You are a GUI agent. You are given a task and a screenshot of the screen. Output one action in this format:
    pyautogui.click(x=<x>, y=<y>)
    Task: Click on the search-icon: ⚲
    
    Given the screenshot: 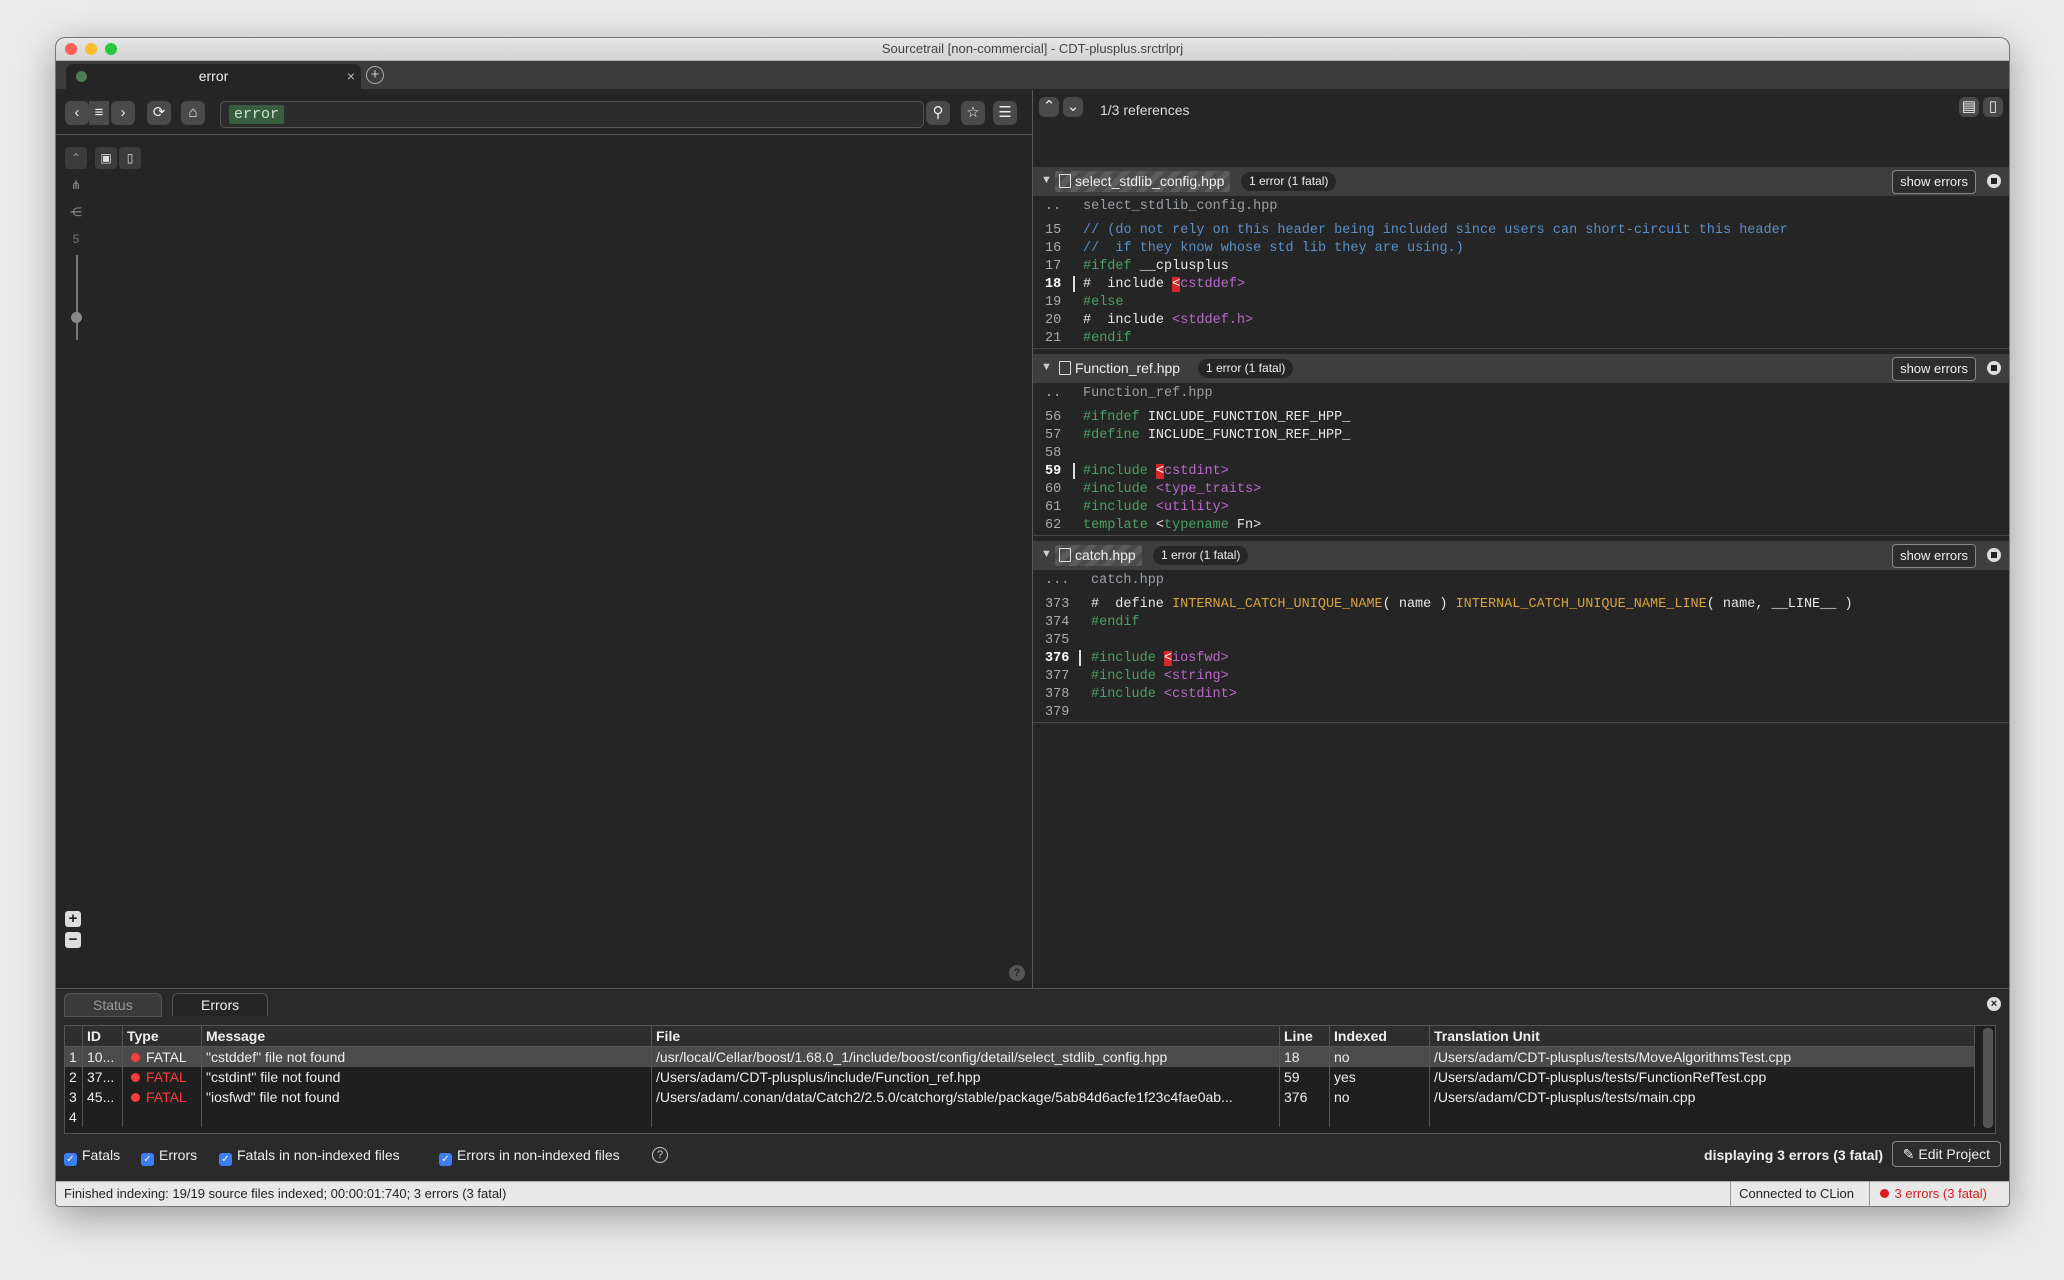 What is the action you would take?
    pyautogui.click(x=938, y=113)
    